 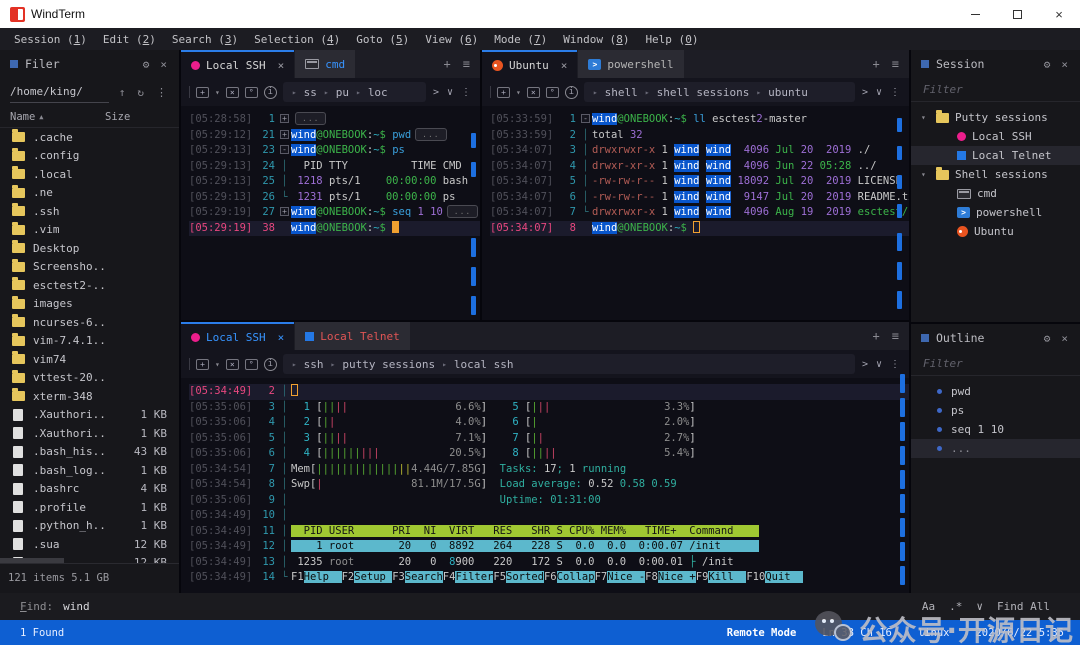 What do you see at coordinates (552, 92) in the screenshot?
I see `clone-session-icon: °` at bounding box center [552, 92].